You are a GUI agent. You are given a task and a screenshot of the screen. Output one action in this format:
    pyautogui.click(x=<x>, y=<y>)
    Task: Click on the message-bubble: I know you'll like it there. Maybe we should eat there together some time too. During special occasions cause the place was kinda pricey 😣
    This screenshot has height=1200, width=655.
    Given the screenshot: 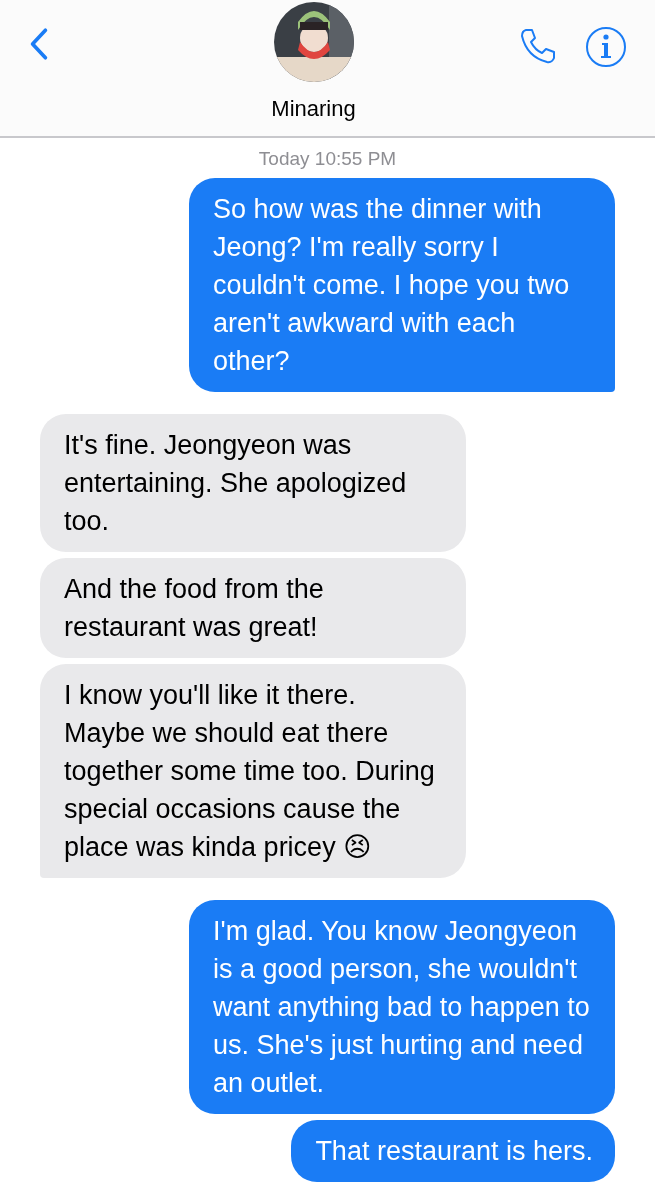 What is the action you would take?
    pyautogui.click(x=253, y=771)
    